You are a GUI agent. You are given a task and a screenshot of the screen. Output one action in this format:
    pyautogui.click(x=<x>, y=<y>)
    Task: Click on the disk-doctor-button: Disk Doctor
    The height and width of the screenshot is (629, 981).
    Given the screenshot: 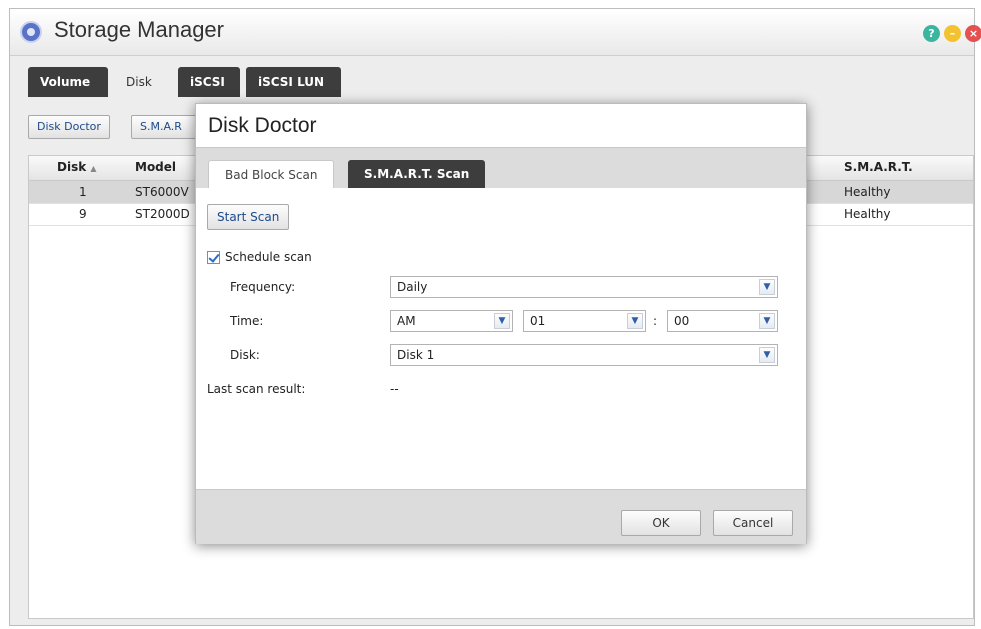 What is the action you would take?
    pyautogui.click(x=69, y=127)
    